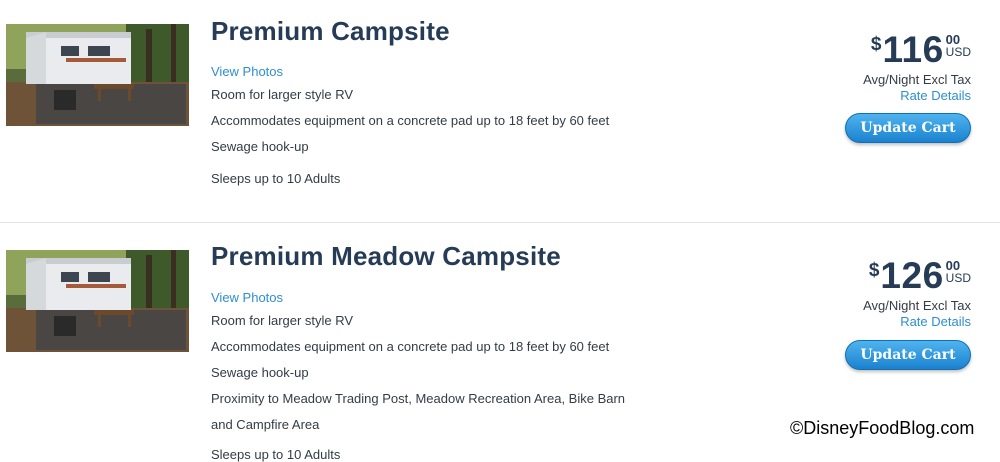 The width and height of the screenshot is (1000, 462). What do you see at coordinates (912, 275) in the screenshot?
I see `price-amount: 126` at bounding box center [912, 275].